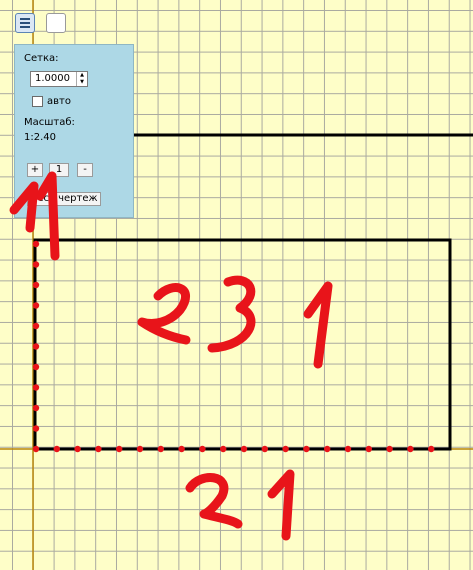 The width and height of the screenshot is (473, 570). I want to click on auto-label: авто, so click(59, 101).